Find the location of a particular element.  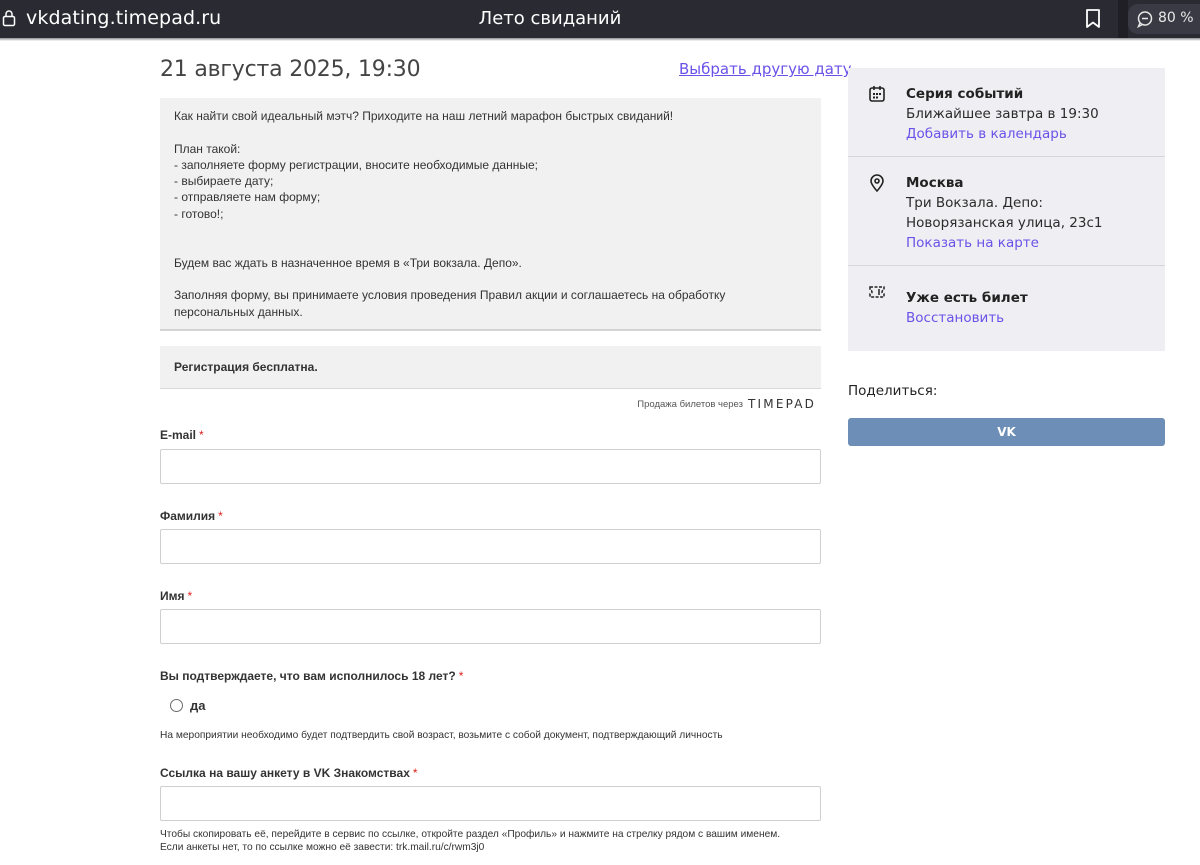

bookmark-icon is located at coordinates (1093, 18).